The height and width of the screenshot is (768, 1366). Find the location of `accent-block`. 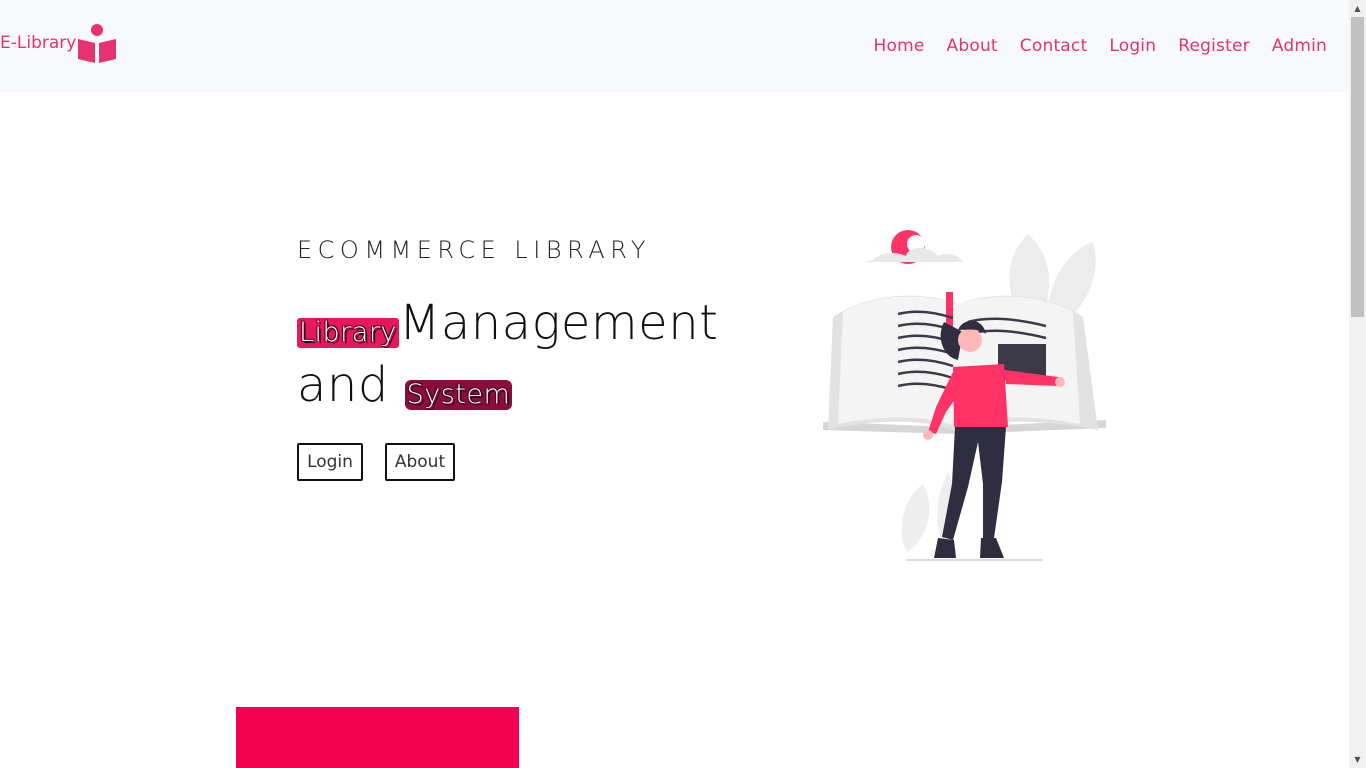

accent-block is located at coordinates (377, 737).